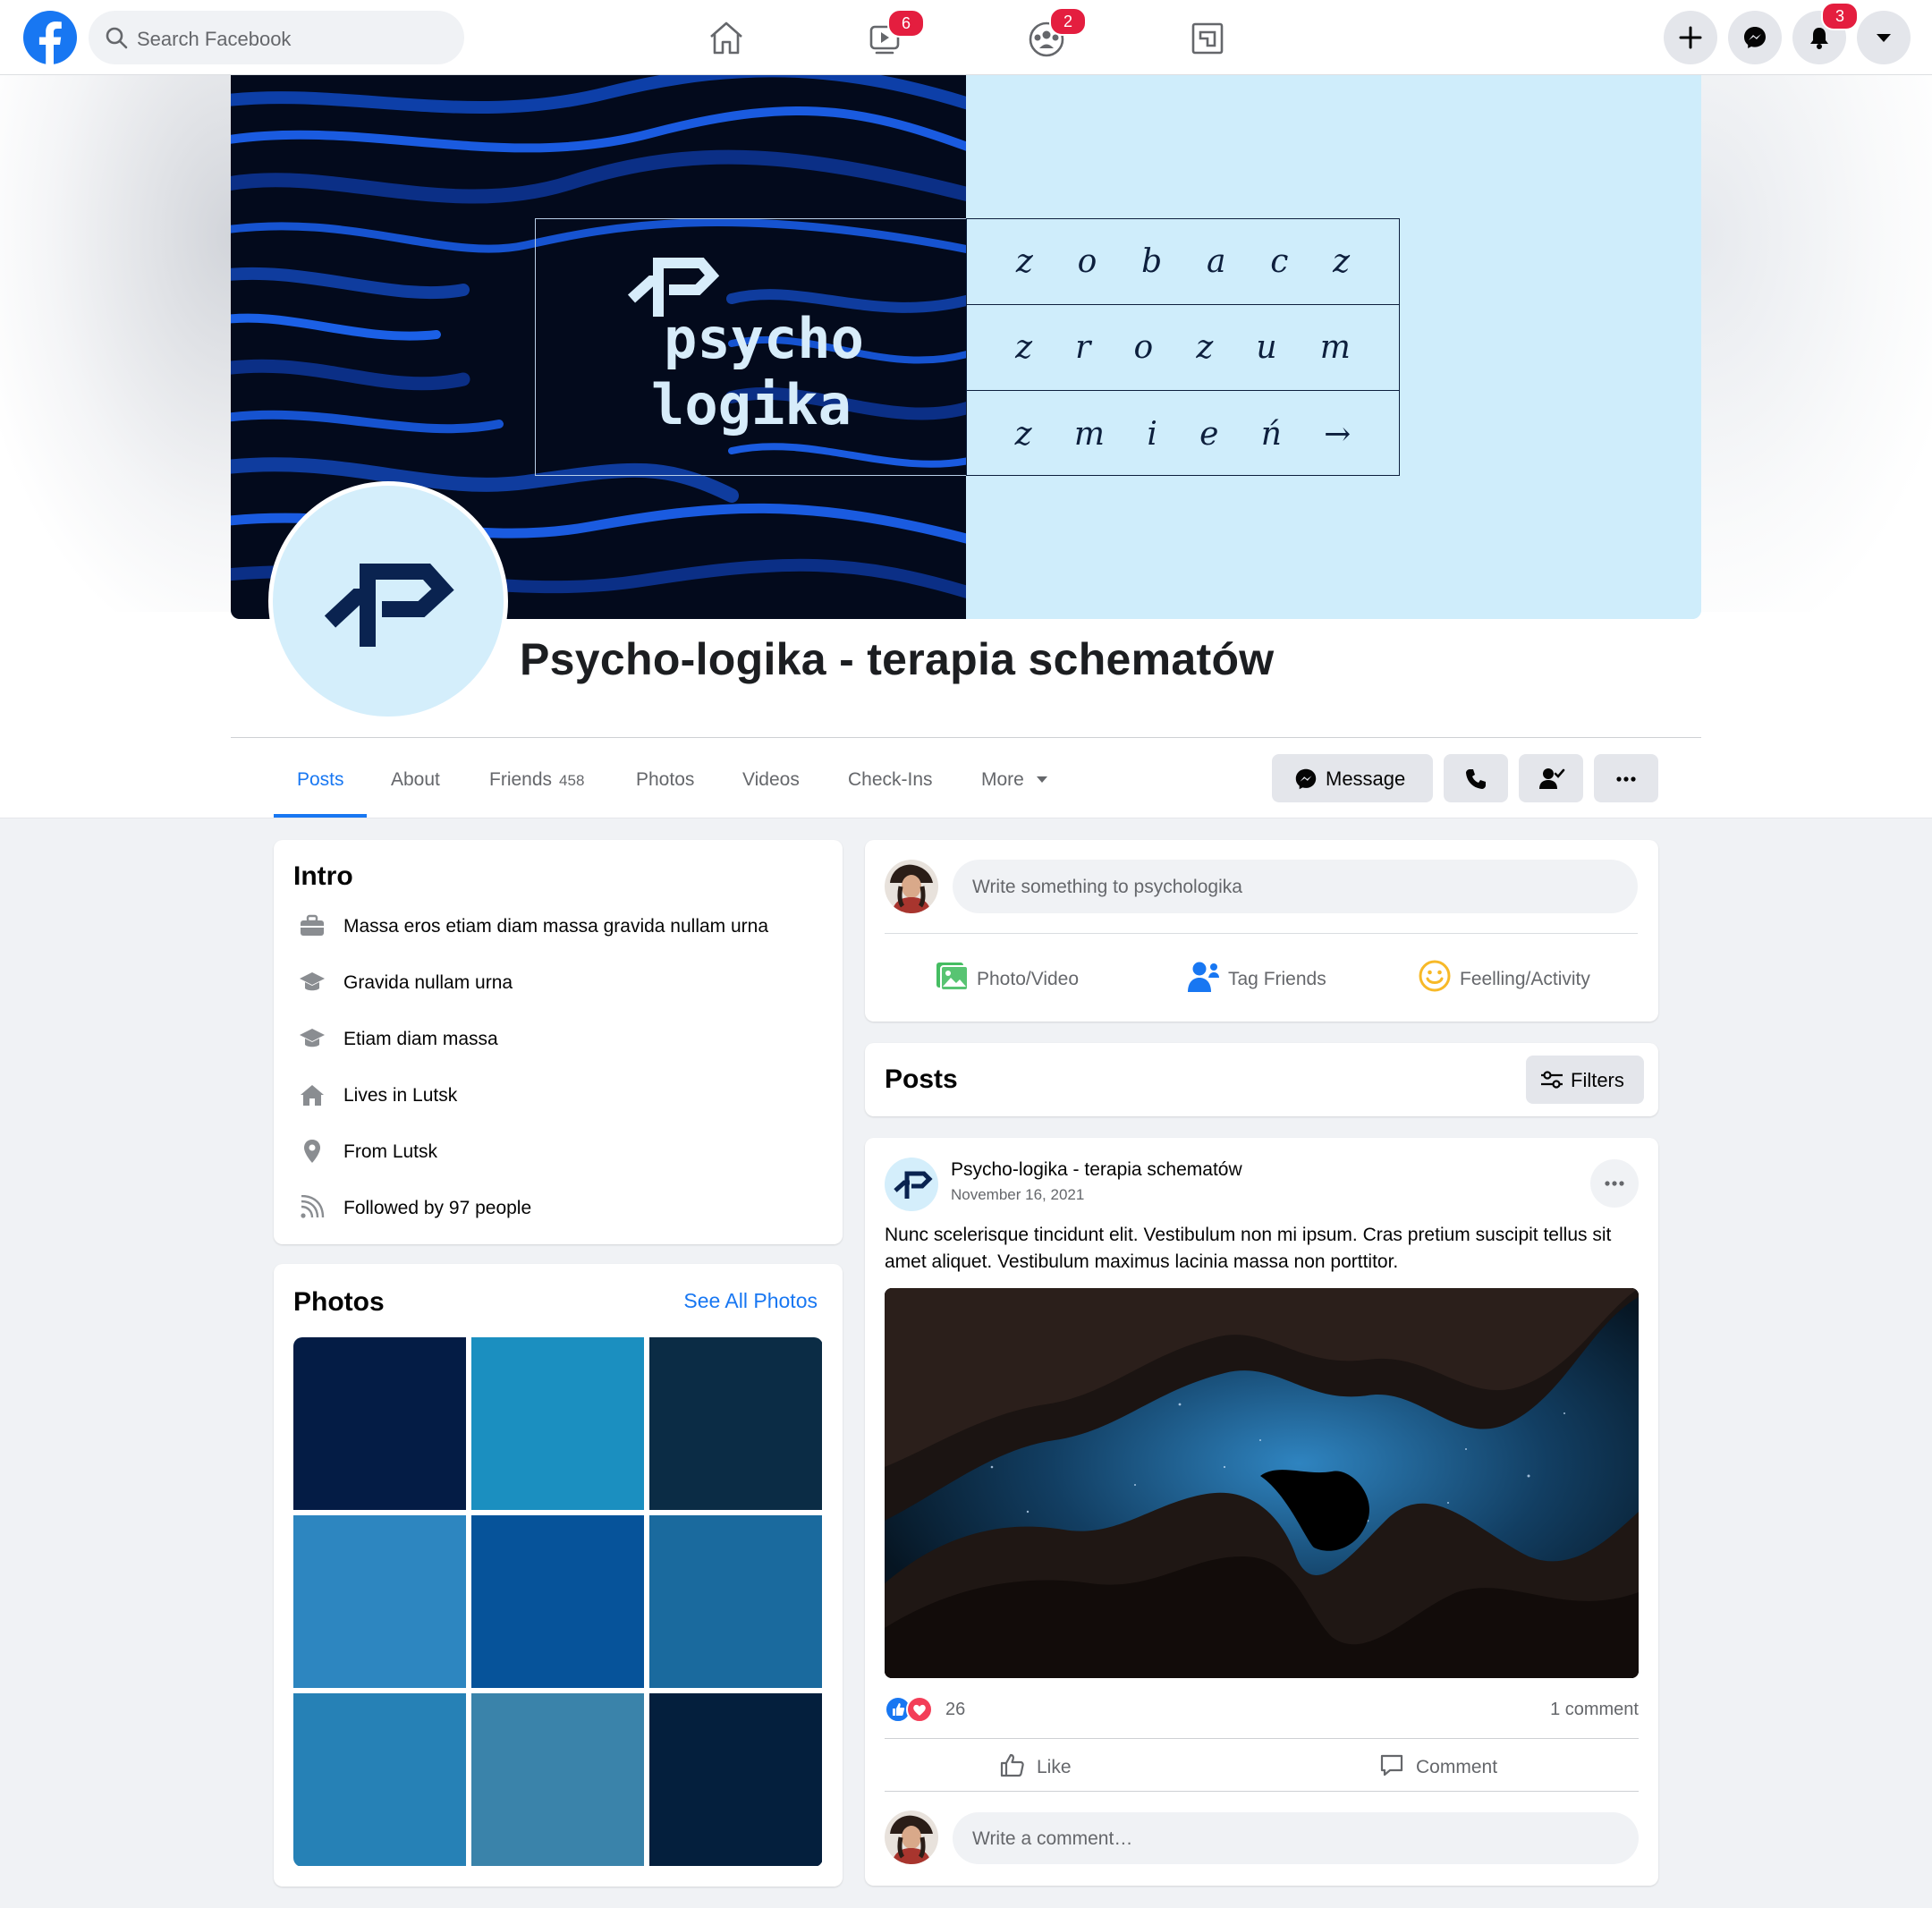 The image size is (1932, 1908). What do you see at coordinates (921, 1079) in the screenshot?
I see `posts-section-title: Posts` at bounding box center [921, 1079].